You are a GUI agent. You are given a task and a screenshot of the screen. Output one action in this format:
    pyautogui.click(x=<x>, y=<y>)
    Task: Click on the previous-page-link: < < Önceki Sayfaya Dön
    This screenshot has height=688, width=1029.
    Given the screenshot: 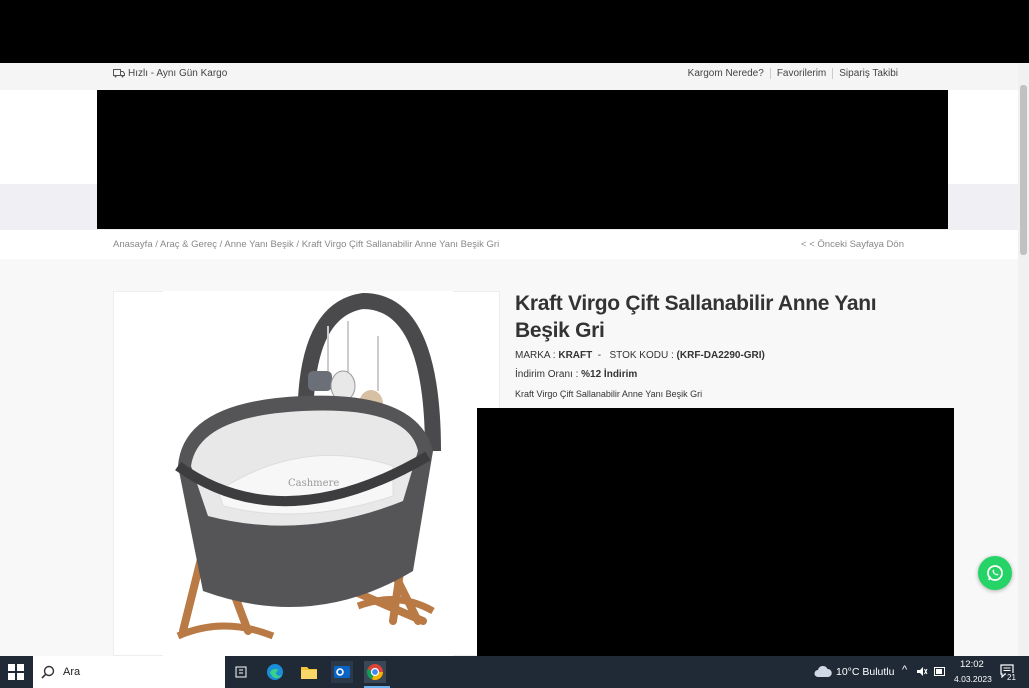 What is the action you would take?
    pyautogui.click(x=852, y=244)
    